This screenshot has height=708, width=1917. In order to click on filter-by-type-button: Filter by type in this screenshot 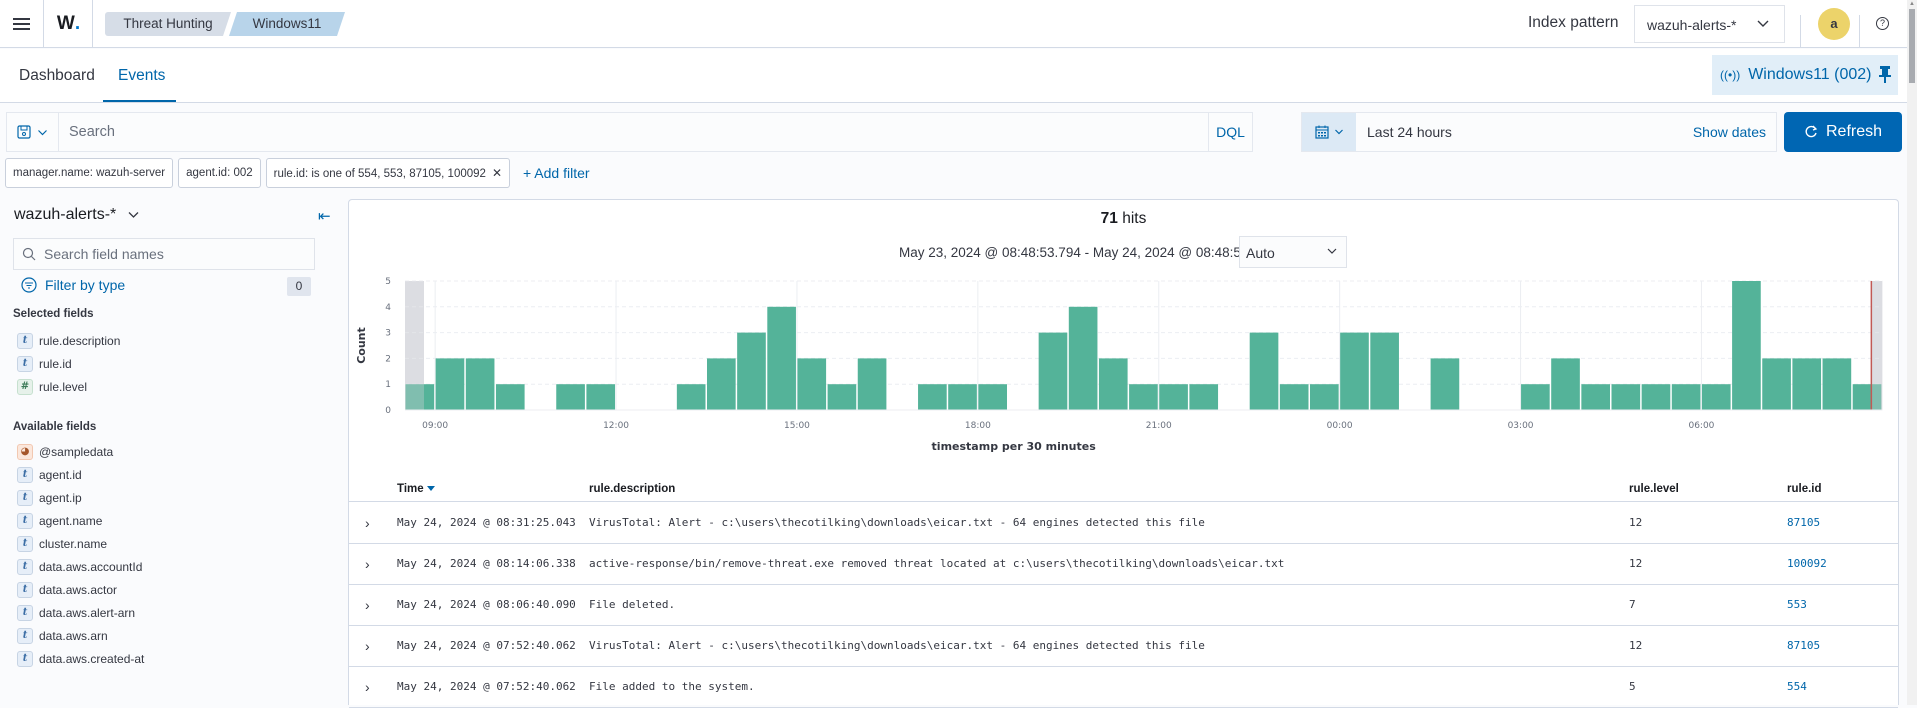, I will do `click(73, 285)`.